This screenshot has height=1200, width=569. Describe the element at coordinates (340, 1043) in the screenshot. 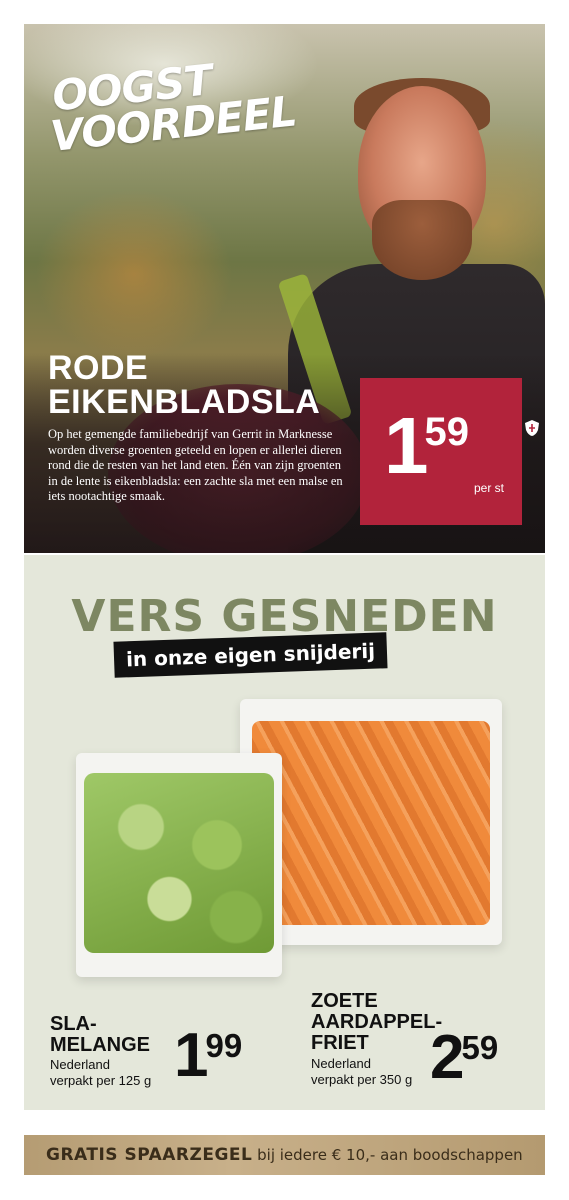

I see `item-name-line: FRIET` at that location.